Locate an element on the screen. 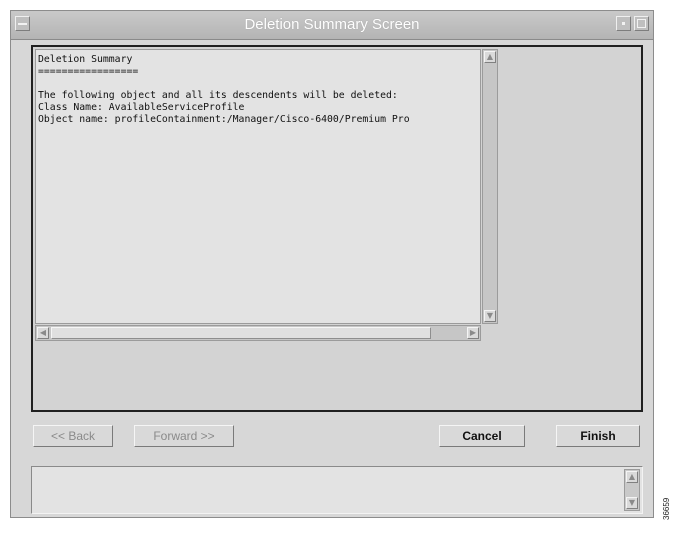  horizontal-scrollbar: ◀ ▶ is located at coordinates (258, 333).